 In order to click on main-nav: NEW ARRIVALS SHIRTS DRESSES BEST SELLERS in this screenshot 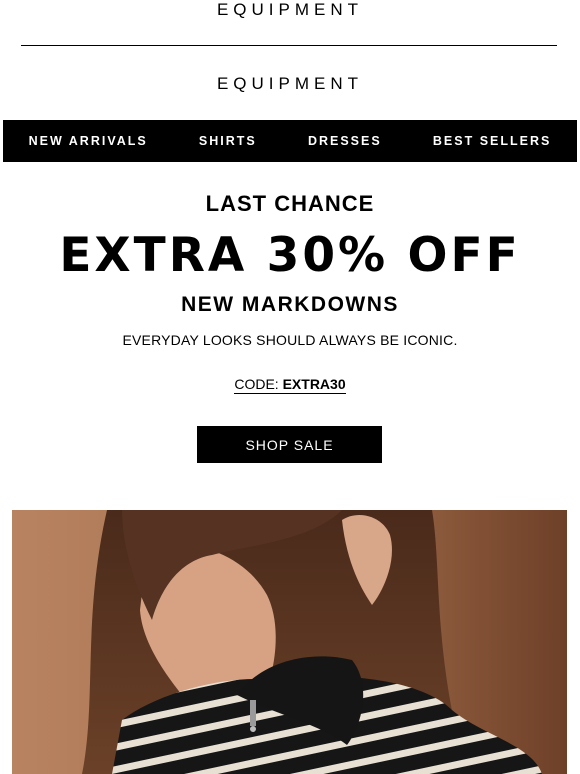, I will do `click(290, 141)`.